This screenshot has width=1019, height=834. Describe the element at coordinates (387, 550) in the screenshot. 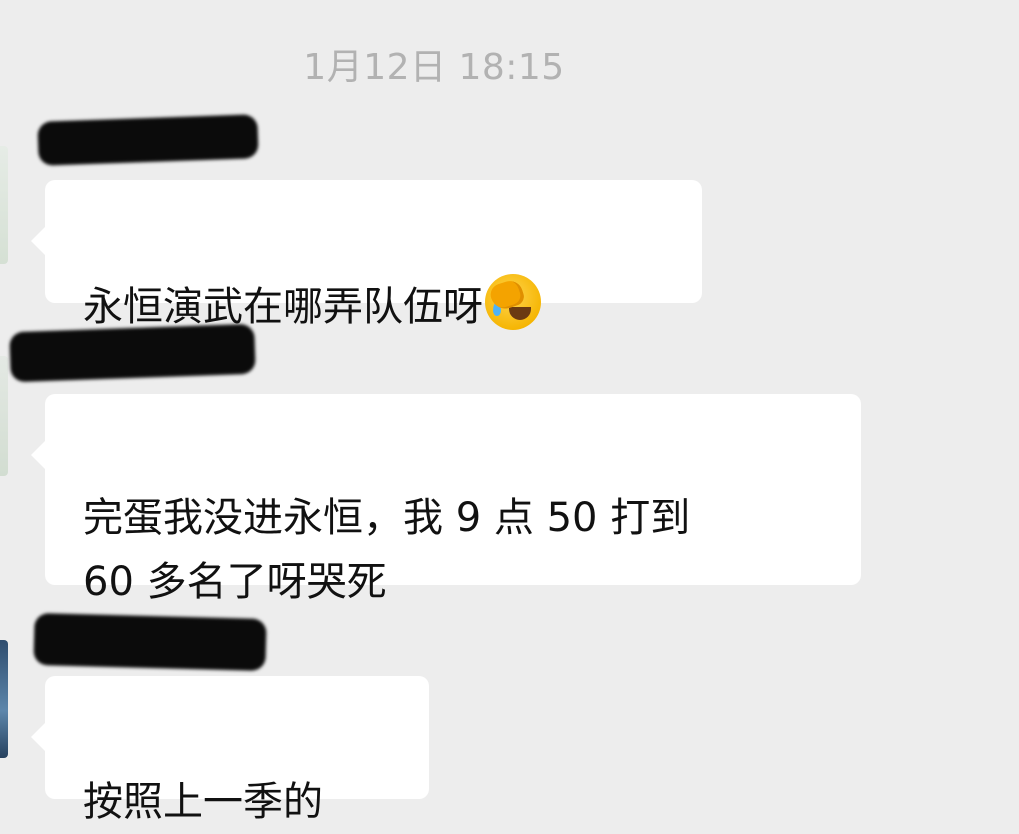

I see `message-text: 完蛋我没进永恒，我 9 点 50 打到 60 多名了呀哭死` at that location.